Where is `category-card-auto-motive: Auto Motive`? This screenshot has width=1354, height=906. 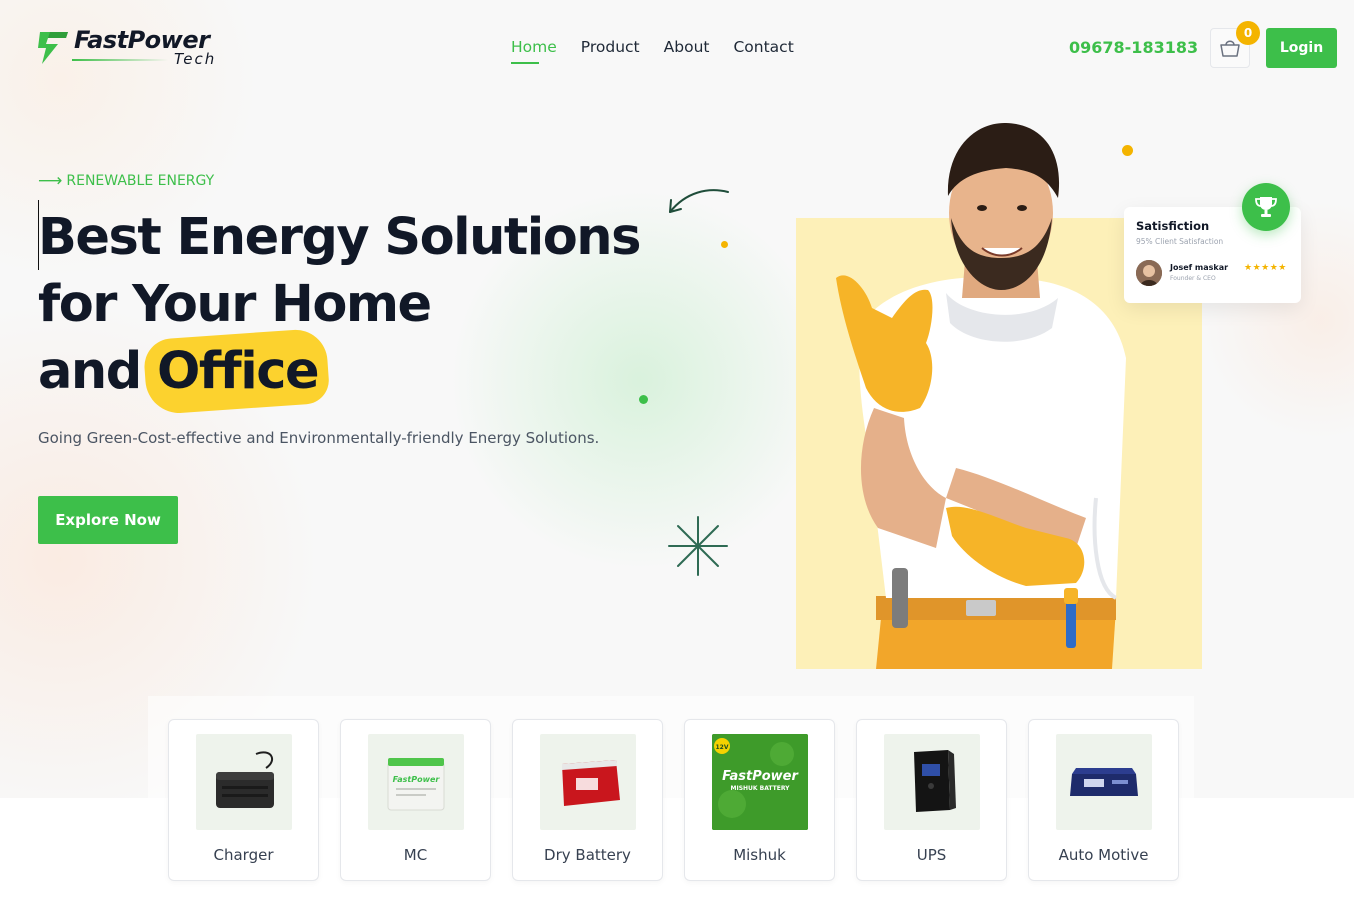 category-card-auto-motive: Auto Motive is located at coordinates (1103, 800).